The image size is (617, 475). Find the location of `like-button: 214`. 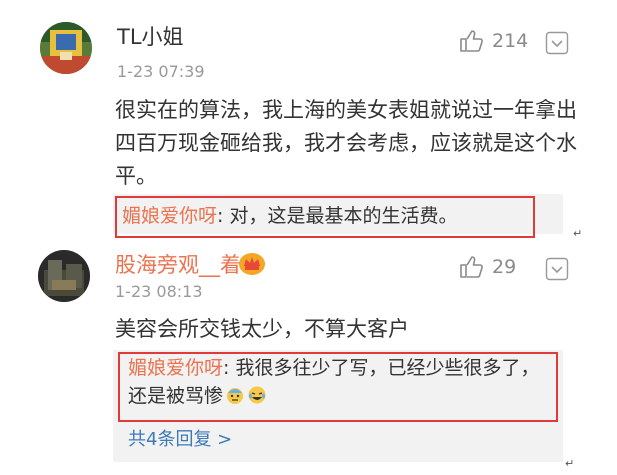

like-button: 214 is located at coordinates (493, 41).